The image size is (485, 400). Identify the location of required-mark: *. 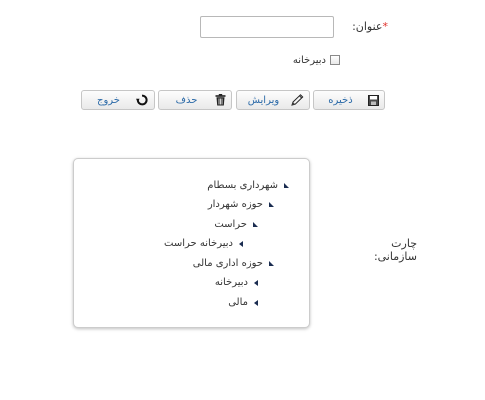
(385, 26).